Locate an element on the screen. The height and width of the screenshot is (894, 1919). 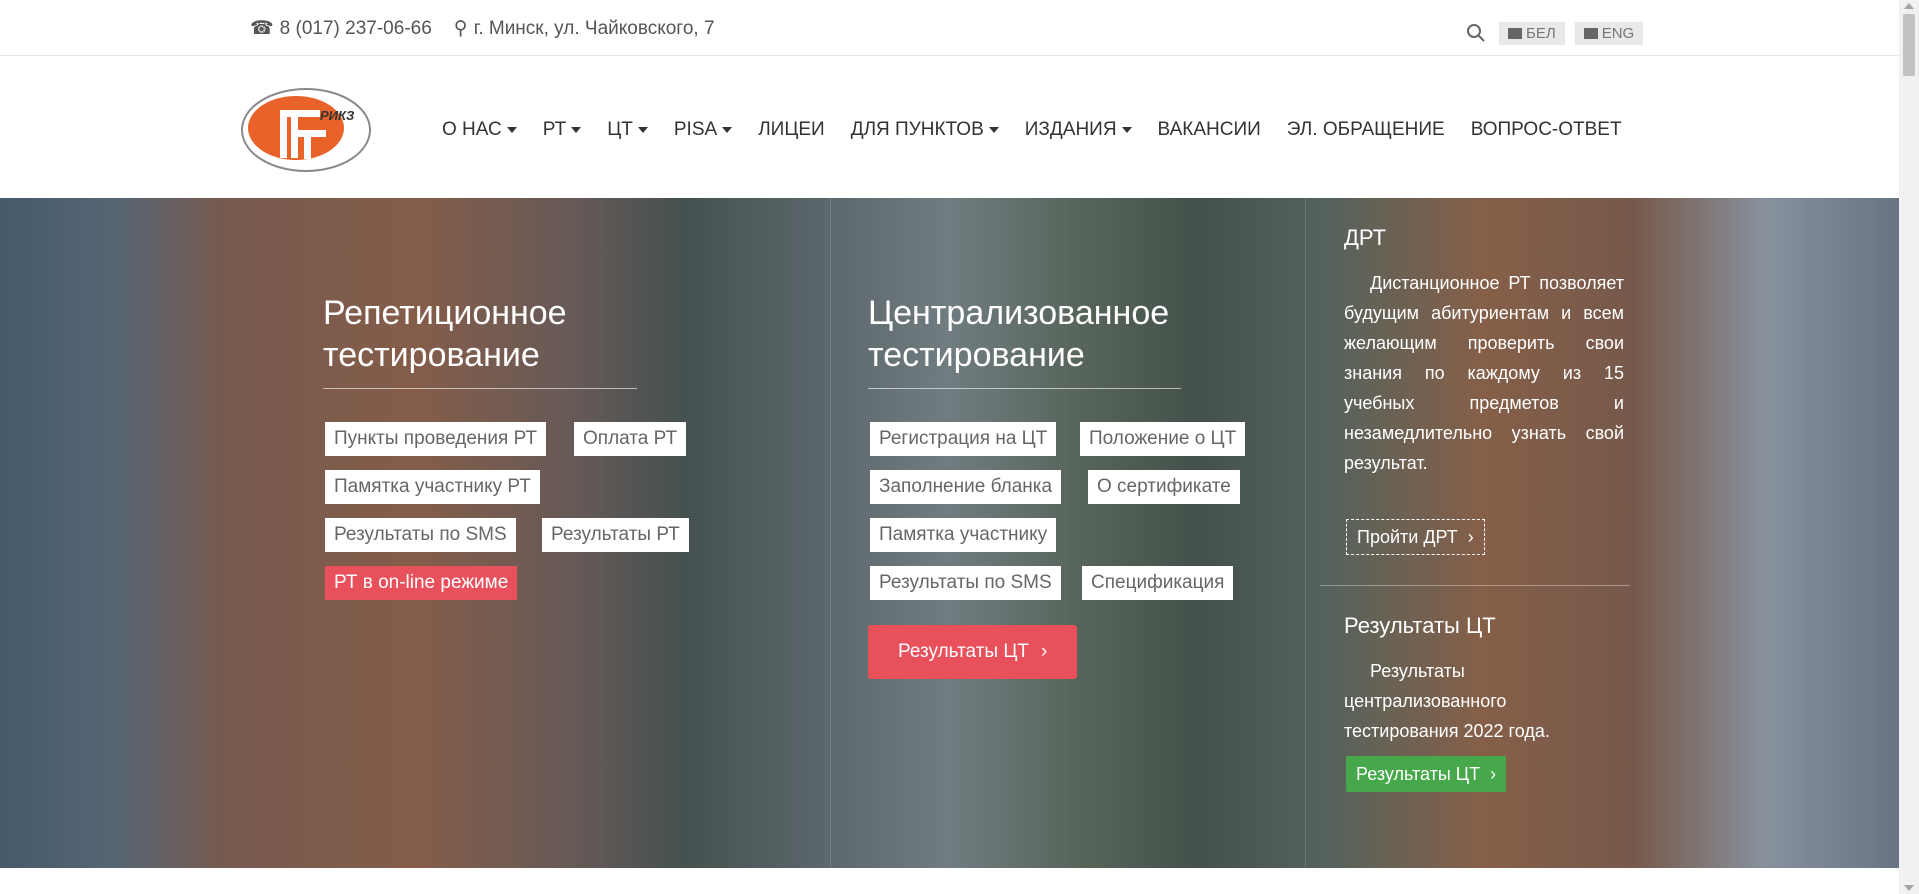
ct-title-line1: Централизованное is located at coordinates (1019, 313).